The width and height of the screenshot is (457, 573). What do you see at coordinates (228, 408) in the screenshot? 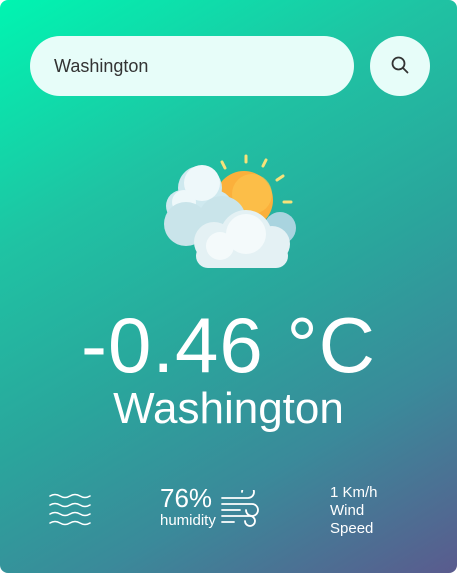
I see `city-name: Washington` at bounding box center [228, 408].